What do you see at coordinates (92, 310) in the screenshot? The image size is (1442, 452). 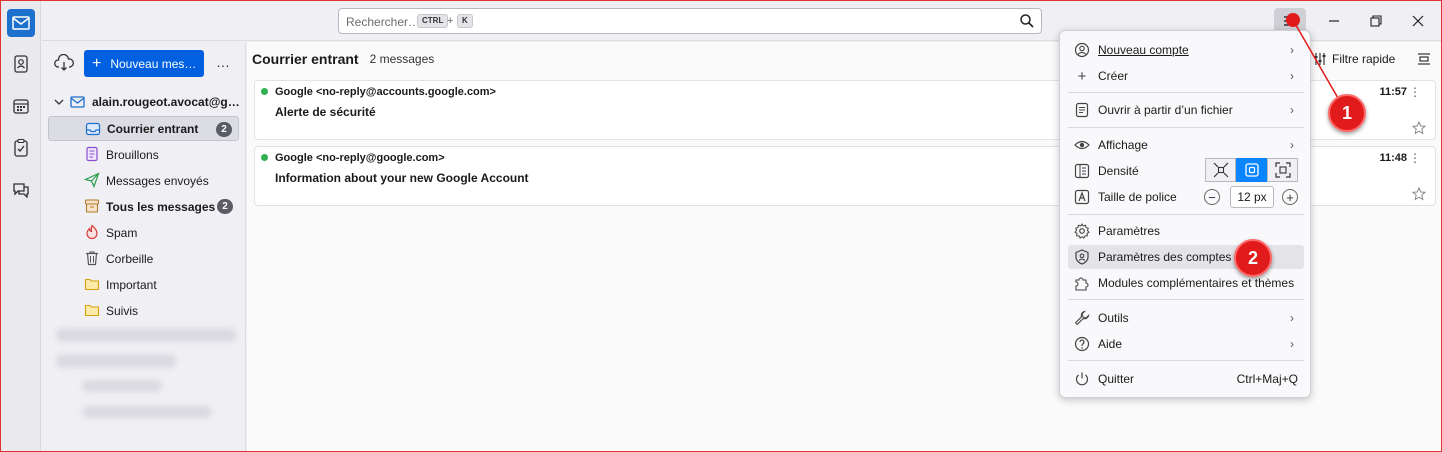 I see `folder-icon` at bounding box center [92, 310].